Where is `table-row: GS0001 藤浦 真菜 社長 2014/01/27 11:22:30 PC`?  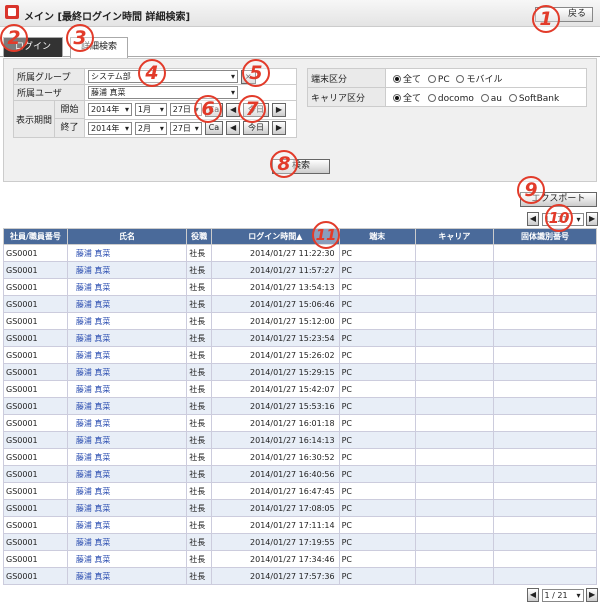 table-row: GS0001 藤浦 真菜 社長 2014/01/27 11:22:30 PC is located at coordinates (300, 253).